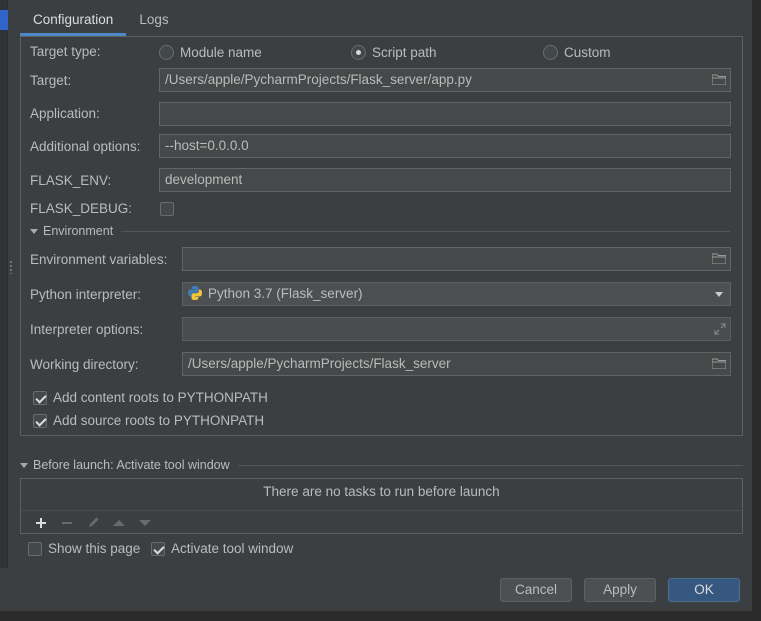  I want to click on cancel-button: Cancel, so click(536, 590).